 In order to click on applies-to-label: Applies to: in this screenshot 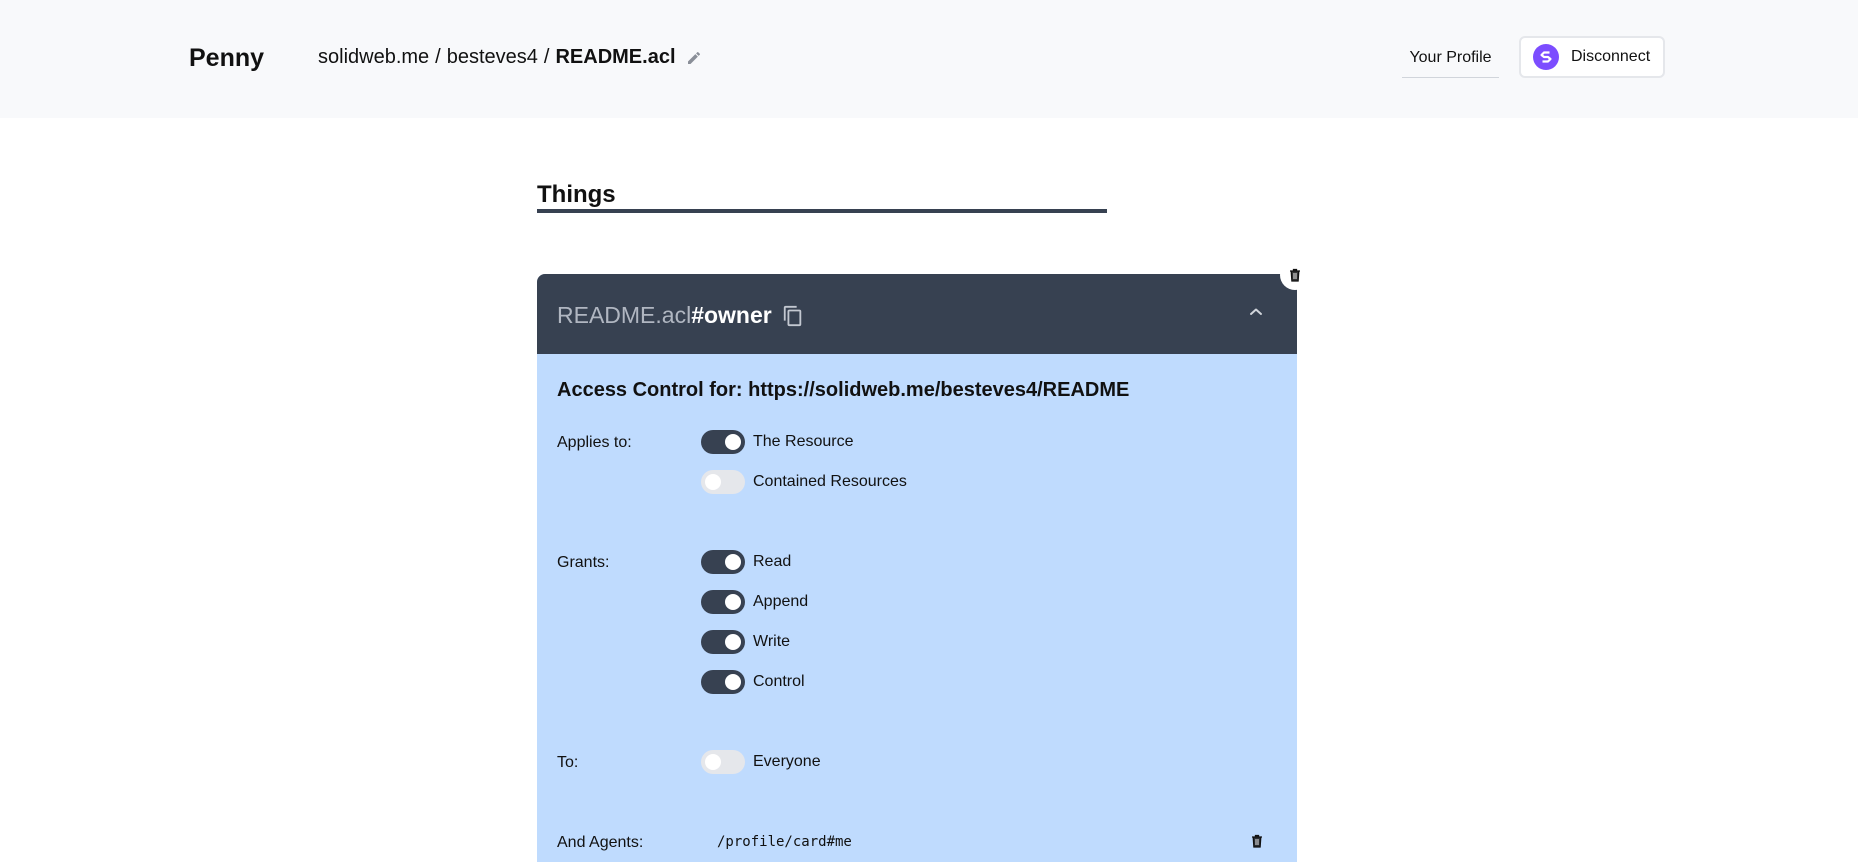, I will do `click(594, 442)`.